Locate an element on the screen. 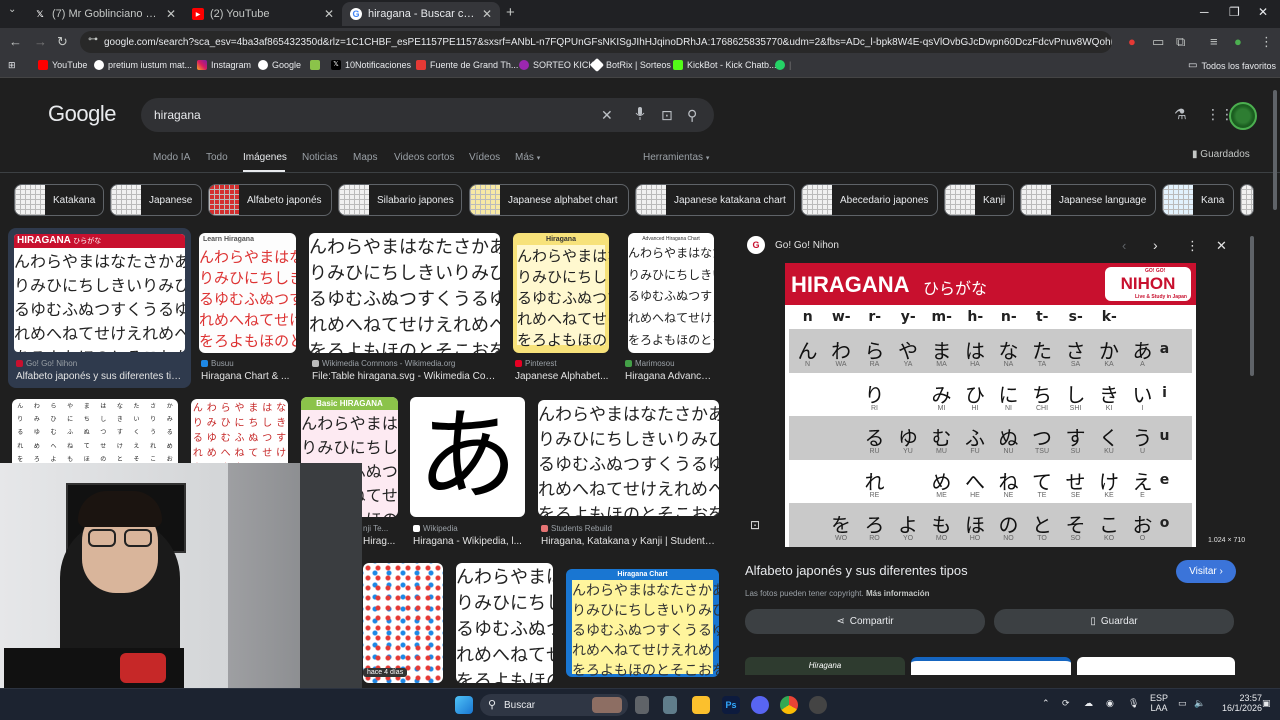 The width and height of the screenshot is (1280, 720). chip-katakana: Katakana is located at coordinates (59, 200).